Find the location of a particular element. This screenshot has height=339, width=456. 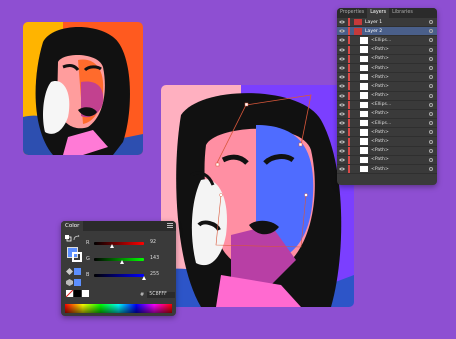

layer-row-layer-1: Layer 1 is located at coordinates (387, 23).